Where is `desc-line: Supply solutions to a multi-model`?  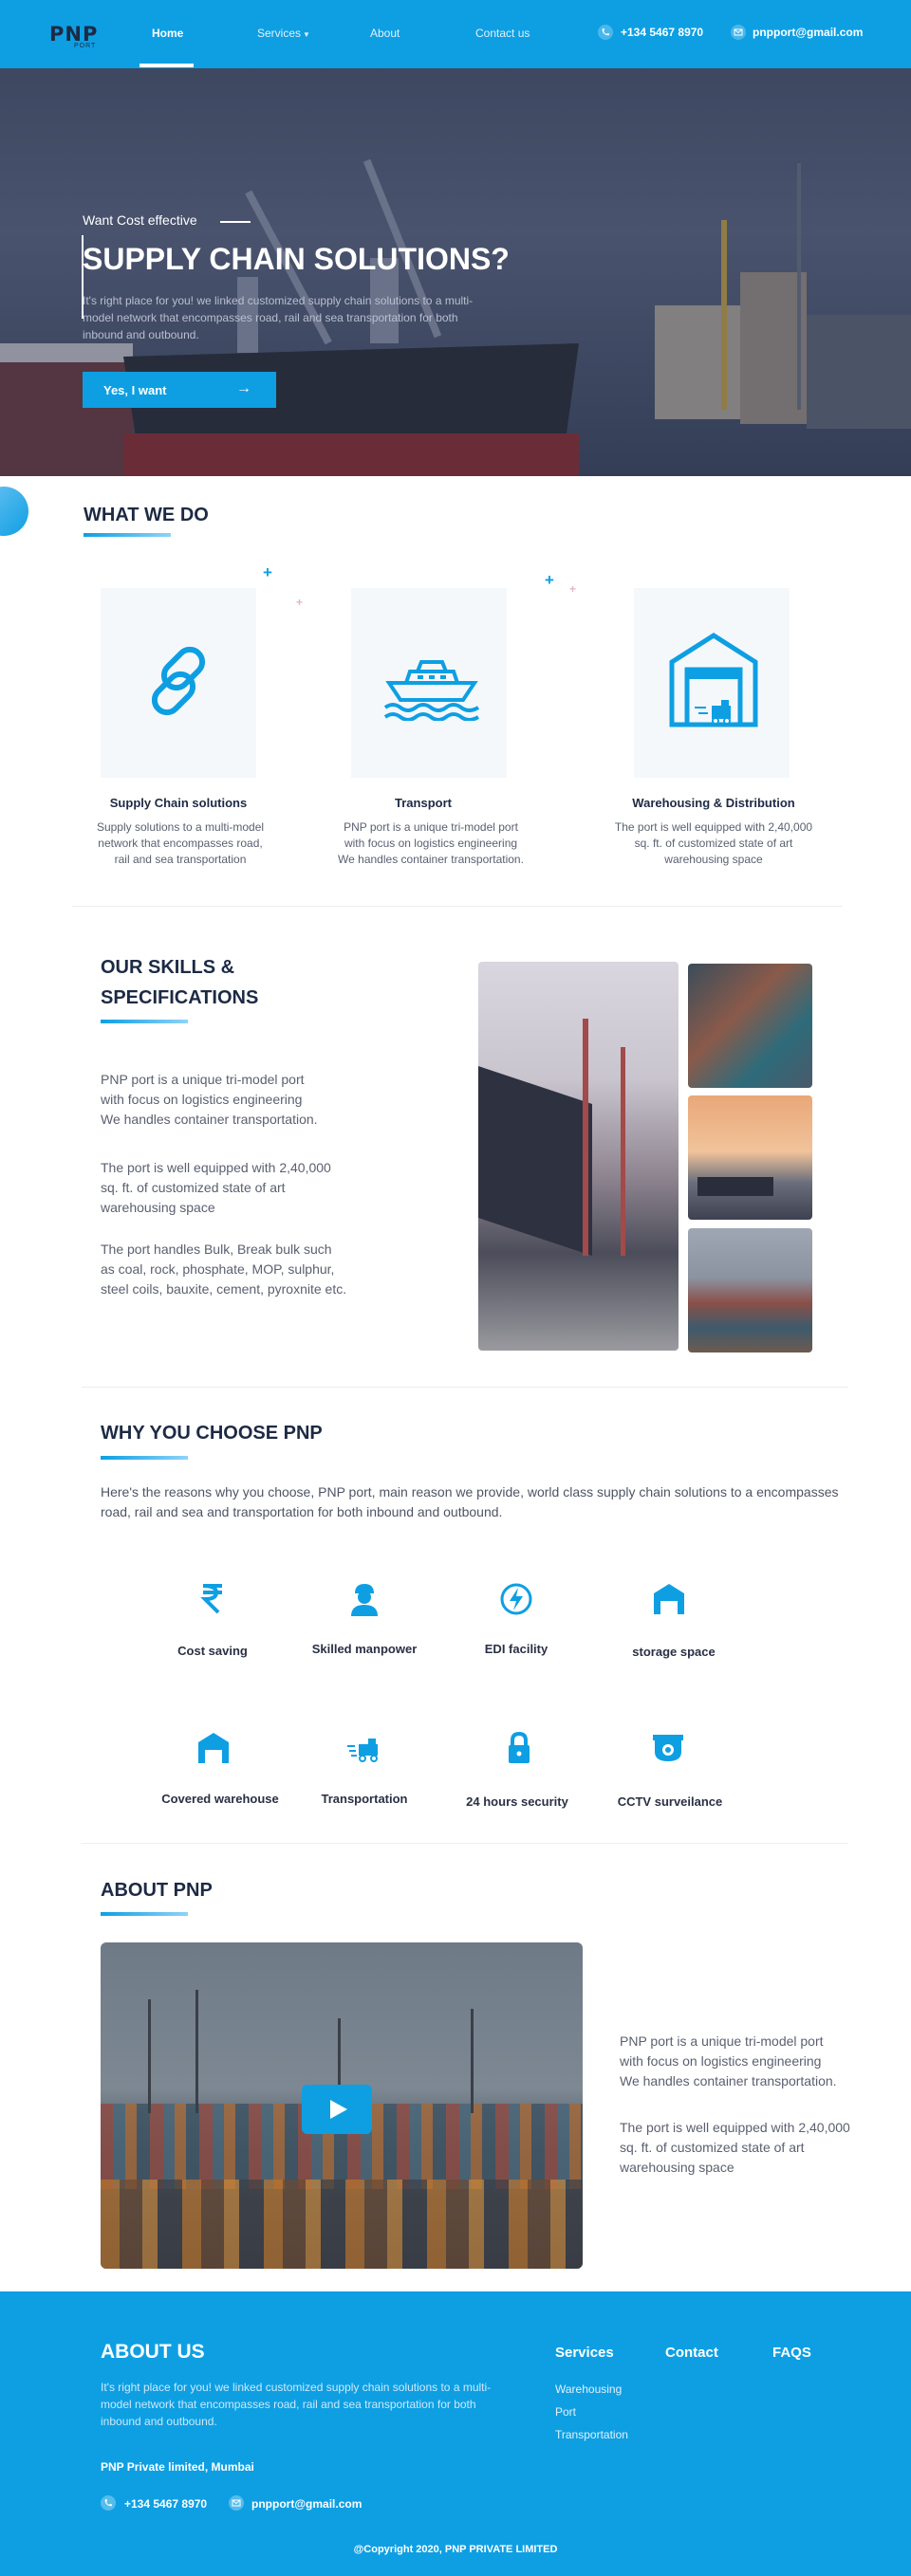
desc-line: Supply solutions to a multi-model is located at coordinates (180, 827).